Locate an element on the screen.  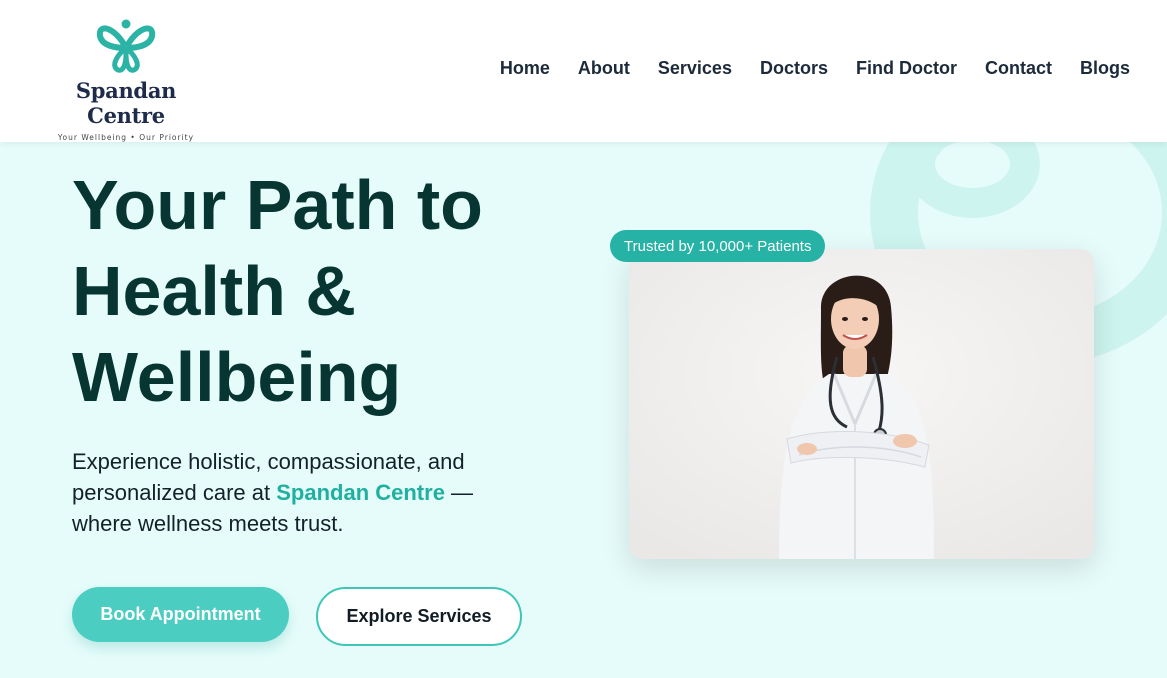
nav-find-doctor: Find Doctor is located at coordinates (906, 68).